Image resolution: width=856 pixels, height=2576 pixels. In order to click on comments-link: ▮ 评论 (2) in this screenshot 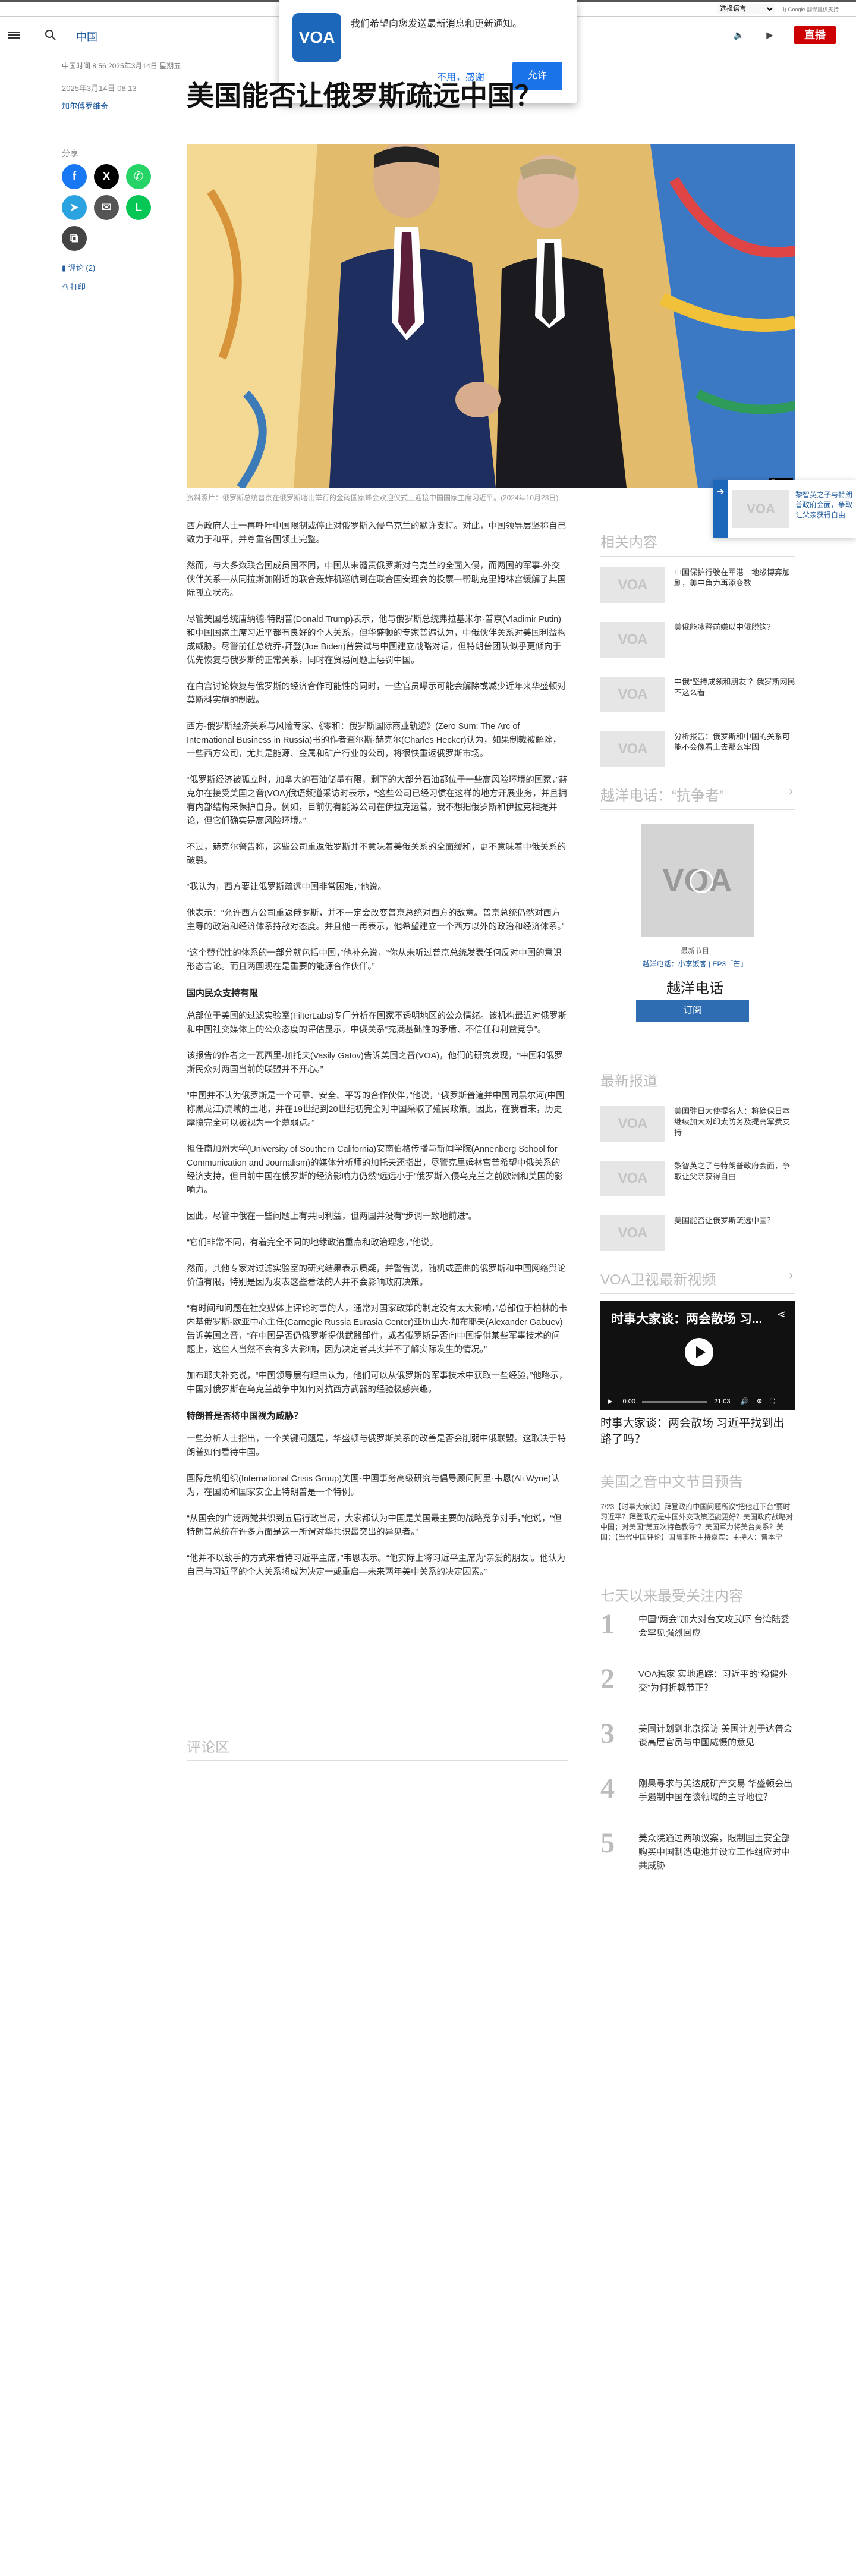, I will do `click(78, 267)`.